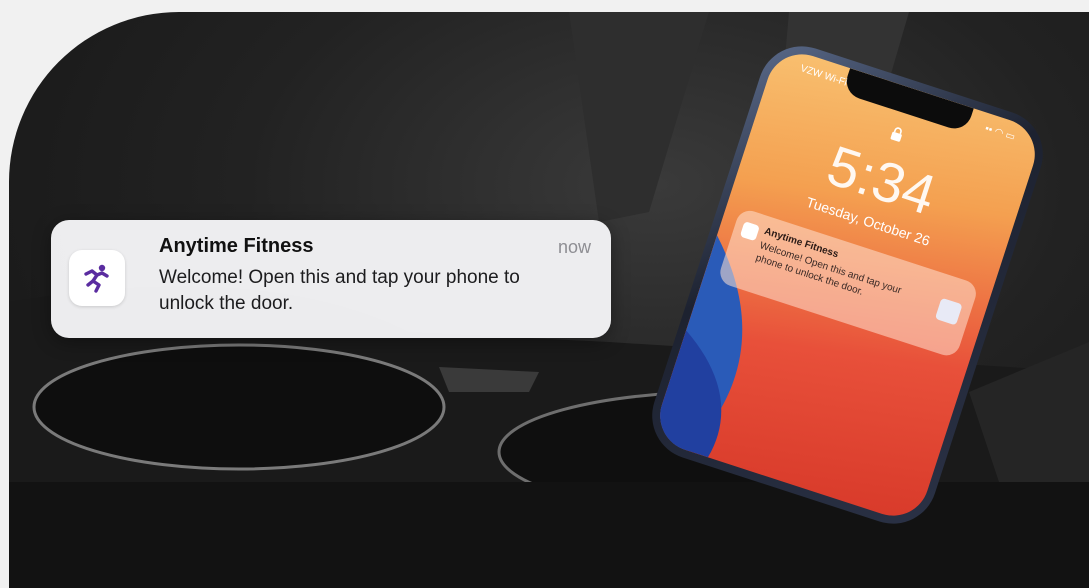 This screenshot has height=588, width=1089. What do you see at coordinates (574, 247) in the screenshot?
I see `notification-time: now` at bounding box center [574, 247].